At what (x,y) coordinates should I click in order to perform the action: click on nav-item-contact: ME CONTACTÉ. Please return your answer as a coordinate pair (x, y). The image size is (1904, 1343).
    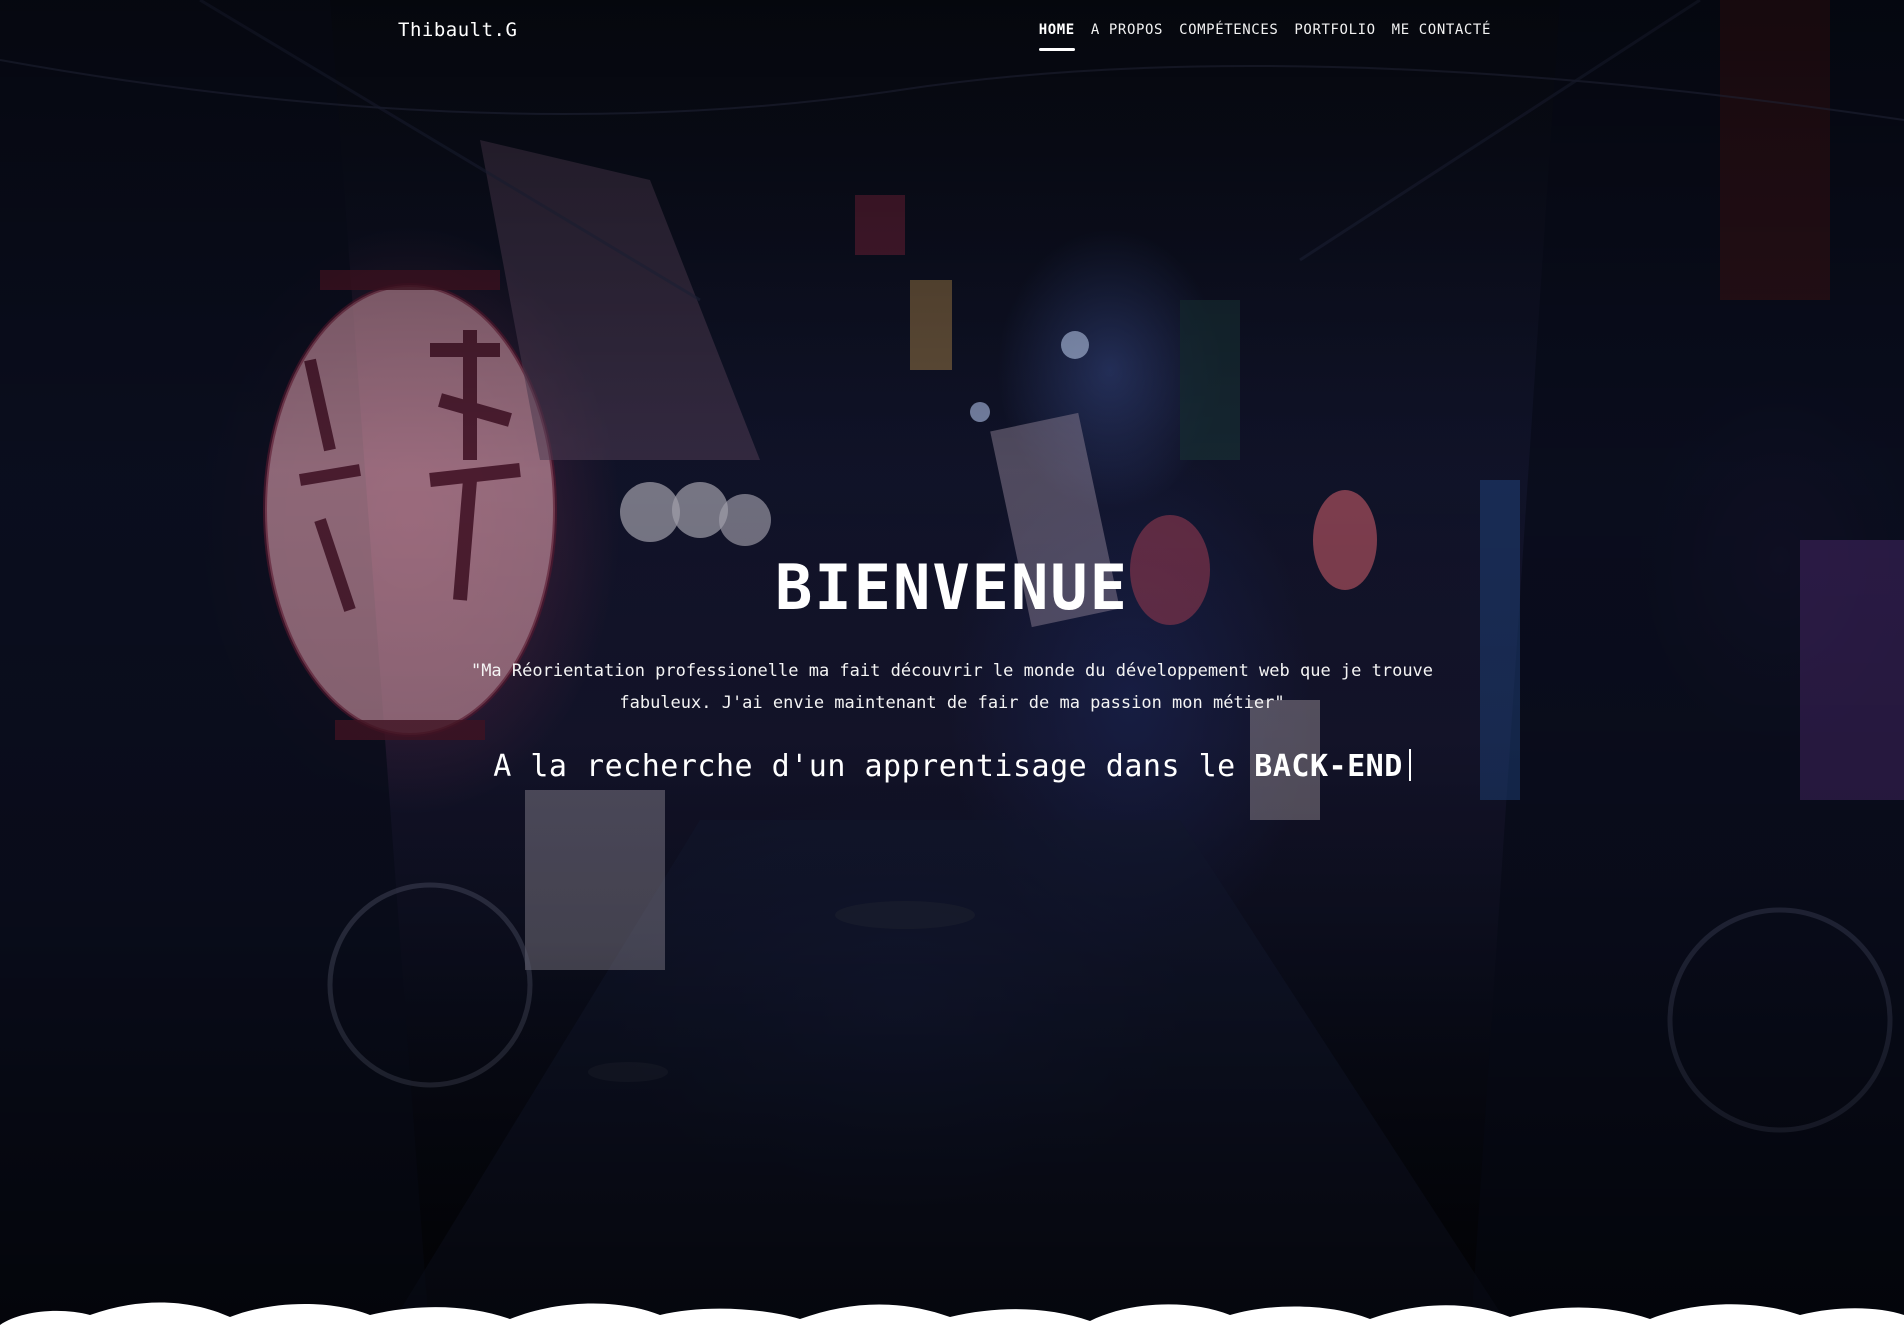
    Looking at the image, I should click on (1441, 30).